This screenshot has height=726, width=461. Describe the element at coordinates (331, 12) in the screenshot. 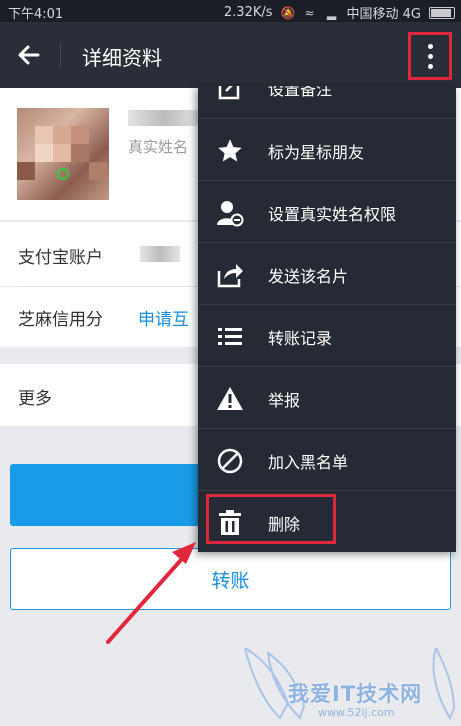

I see `signal-icon: ▂` at that location.